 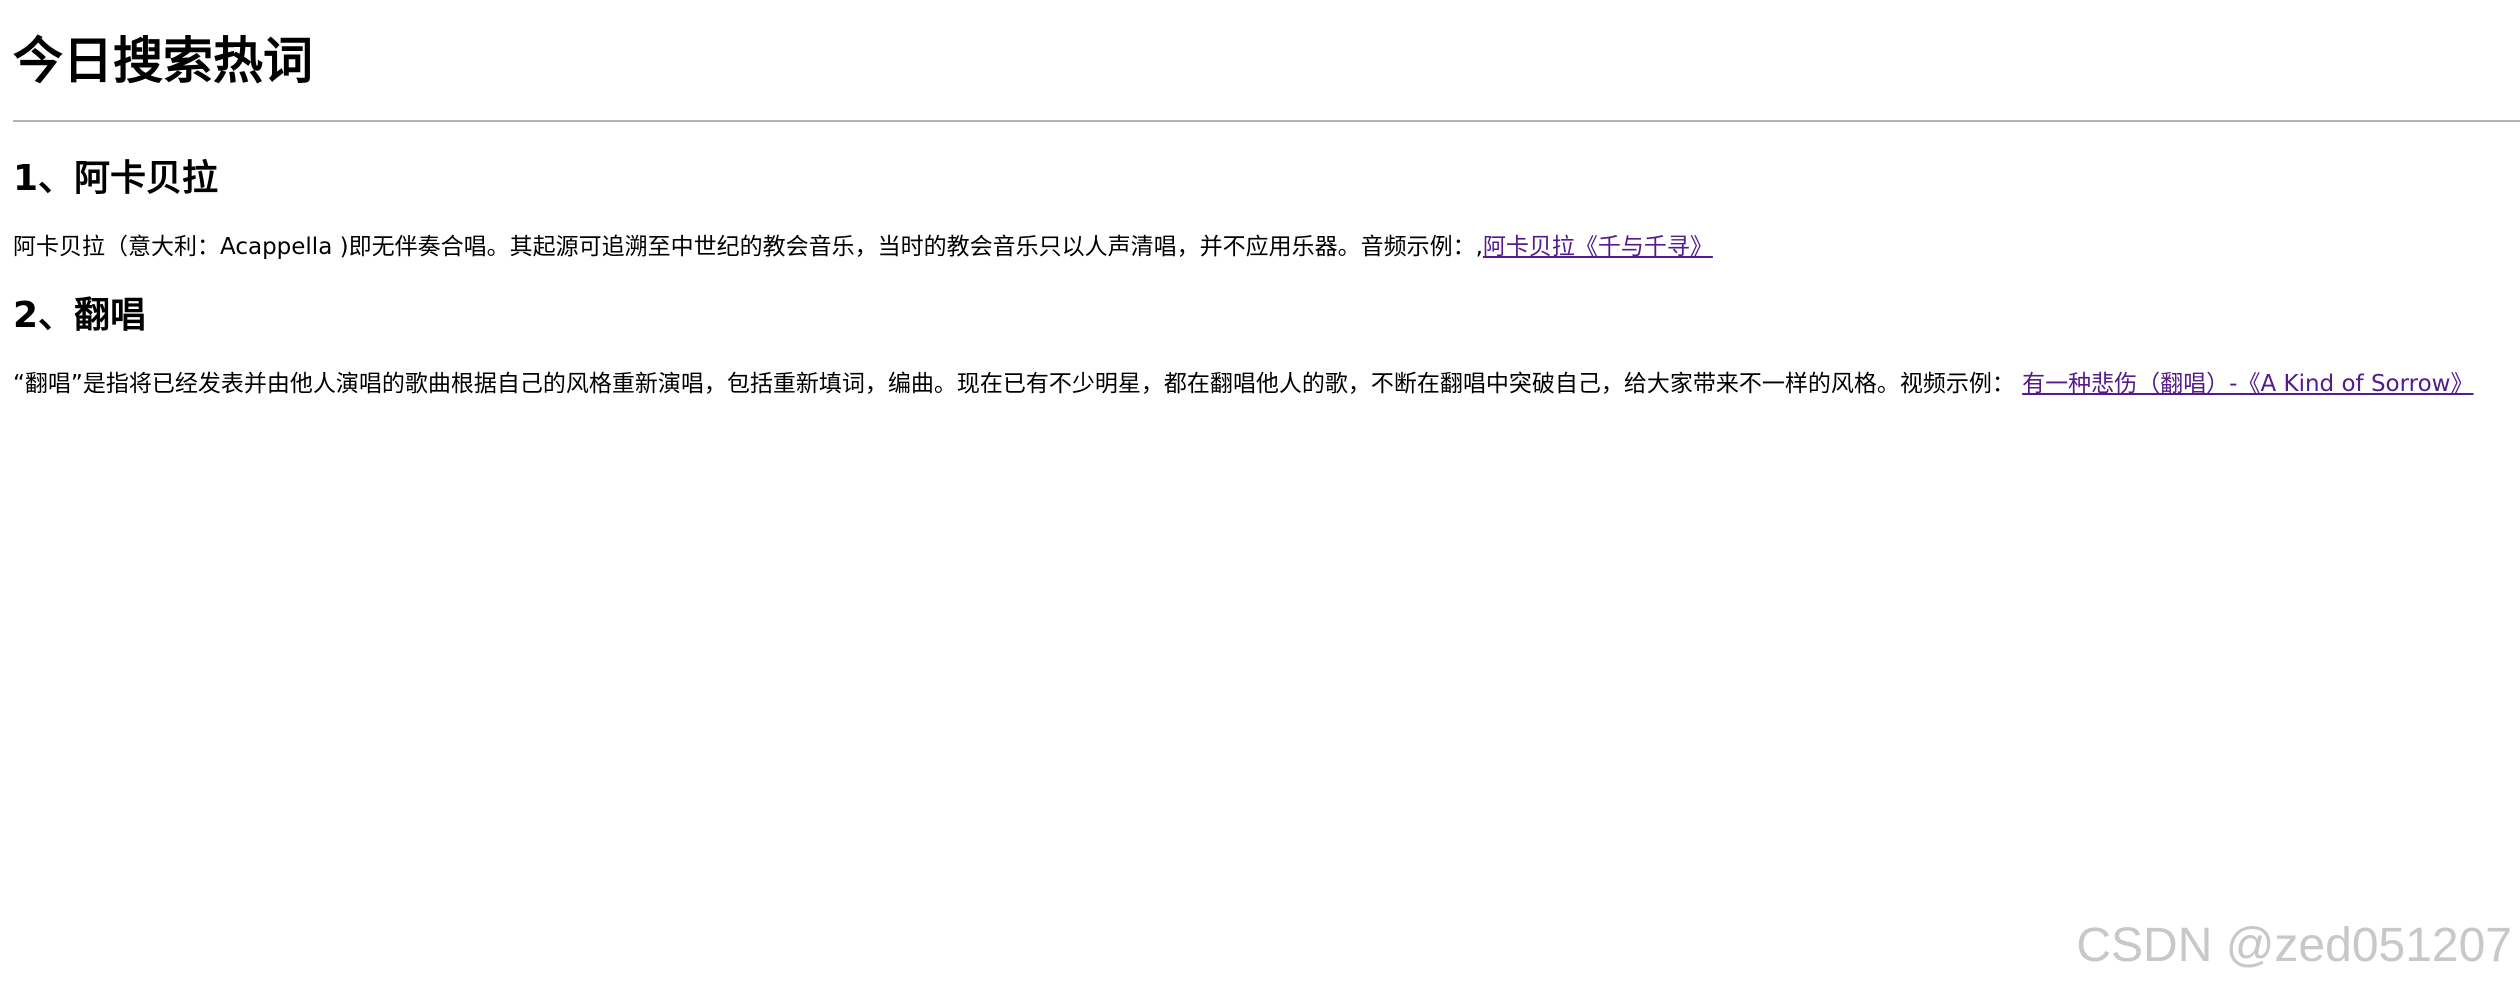 I want to click on video-example-link: 有一种悲伤（翻唱）-《A Kind of Sorrow》, so click(x=2247, y=384).